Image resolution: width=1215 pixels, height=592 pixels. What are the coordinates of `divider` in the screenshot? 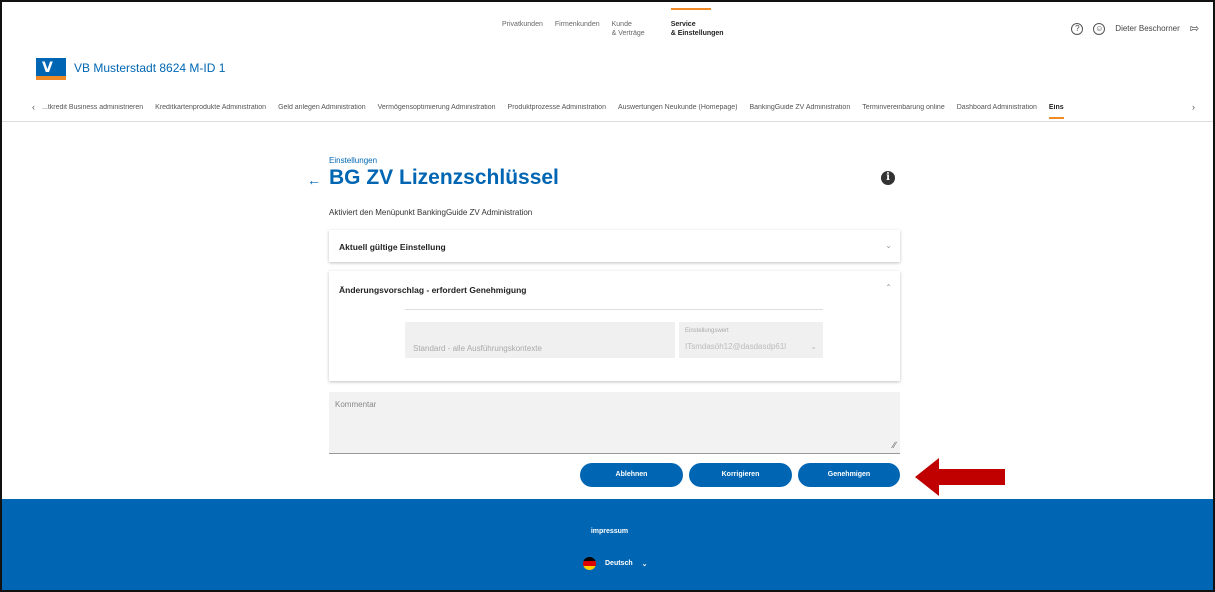 It's located at (614, 309).